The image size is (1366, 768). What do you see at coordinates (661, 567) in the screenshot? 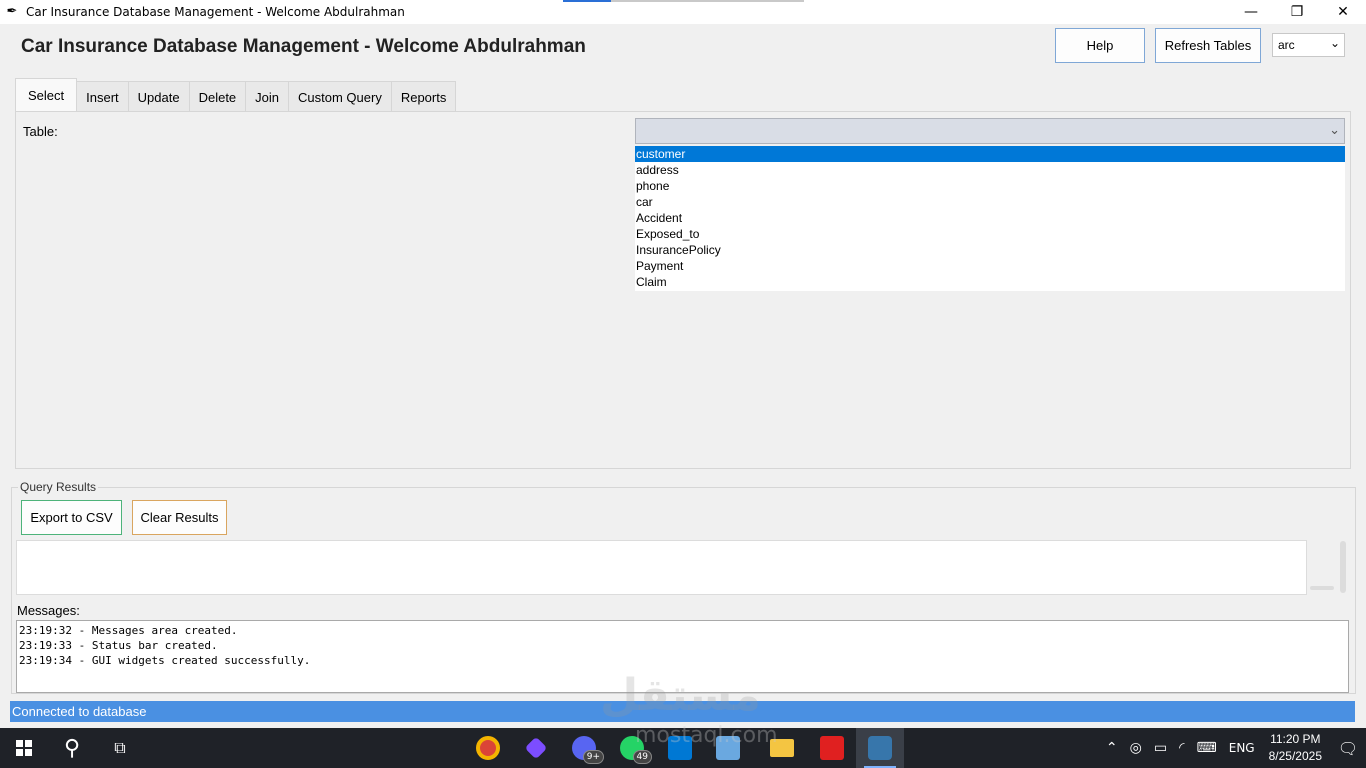
I see `results-table` at bounding box center [661, 567].